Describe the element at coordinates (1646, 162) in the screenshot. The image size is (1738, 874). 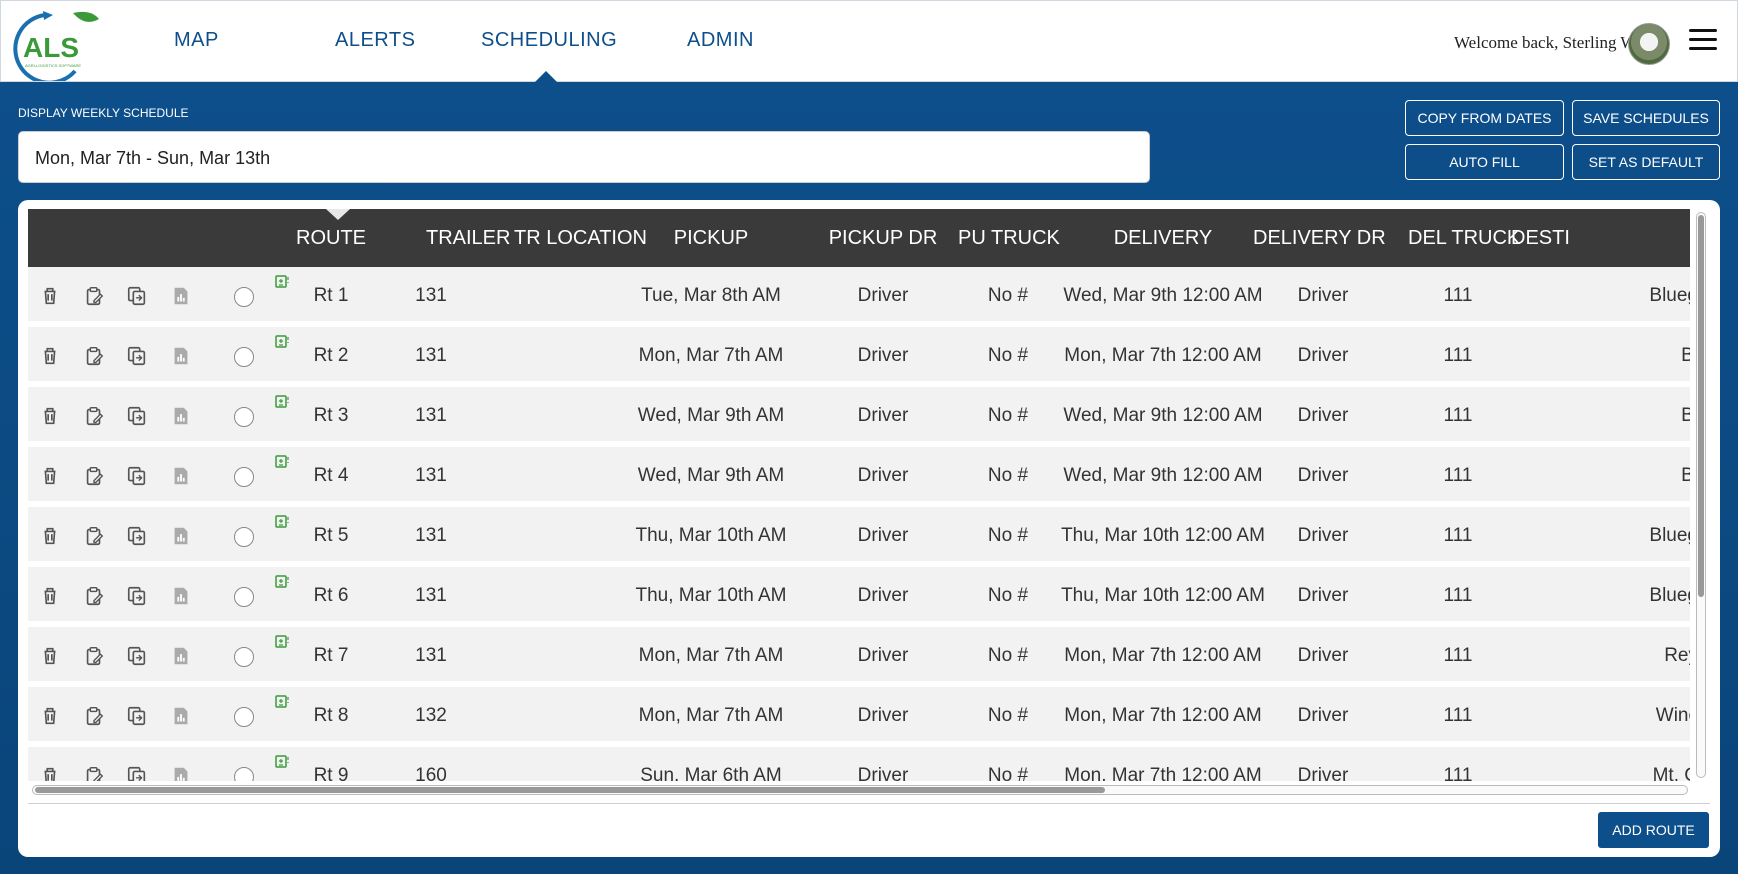
I see `set-as-default-button: SET AS DEFAULT` at that location.